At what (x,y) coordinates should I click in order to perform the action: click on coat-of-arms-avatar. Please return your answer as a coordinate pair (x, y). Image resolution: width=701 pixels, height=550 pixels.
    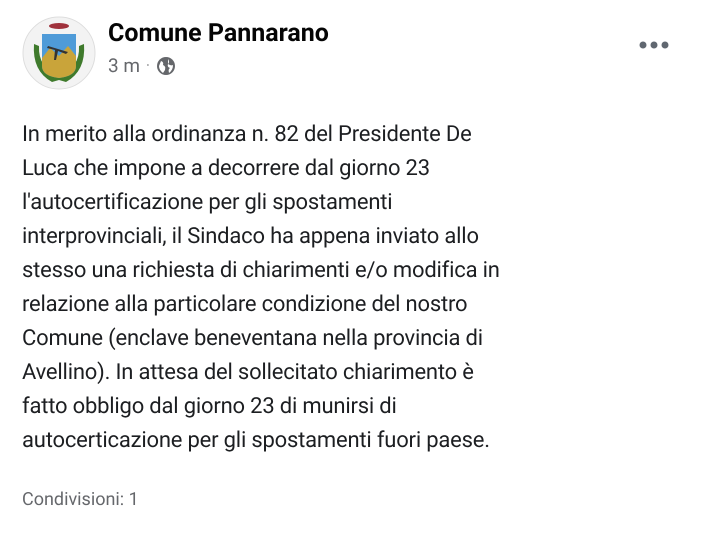
    Looking at the image, I should click on (59, 53).